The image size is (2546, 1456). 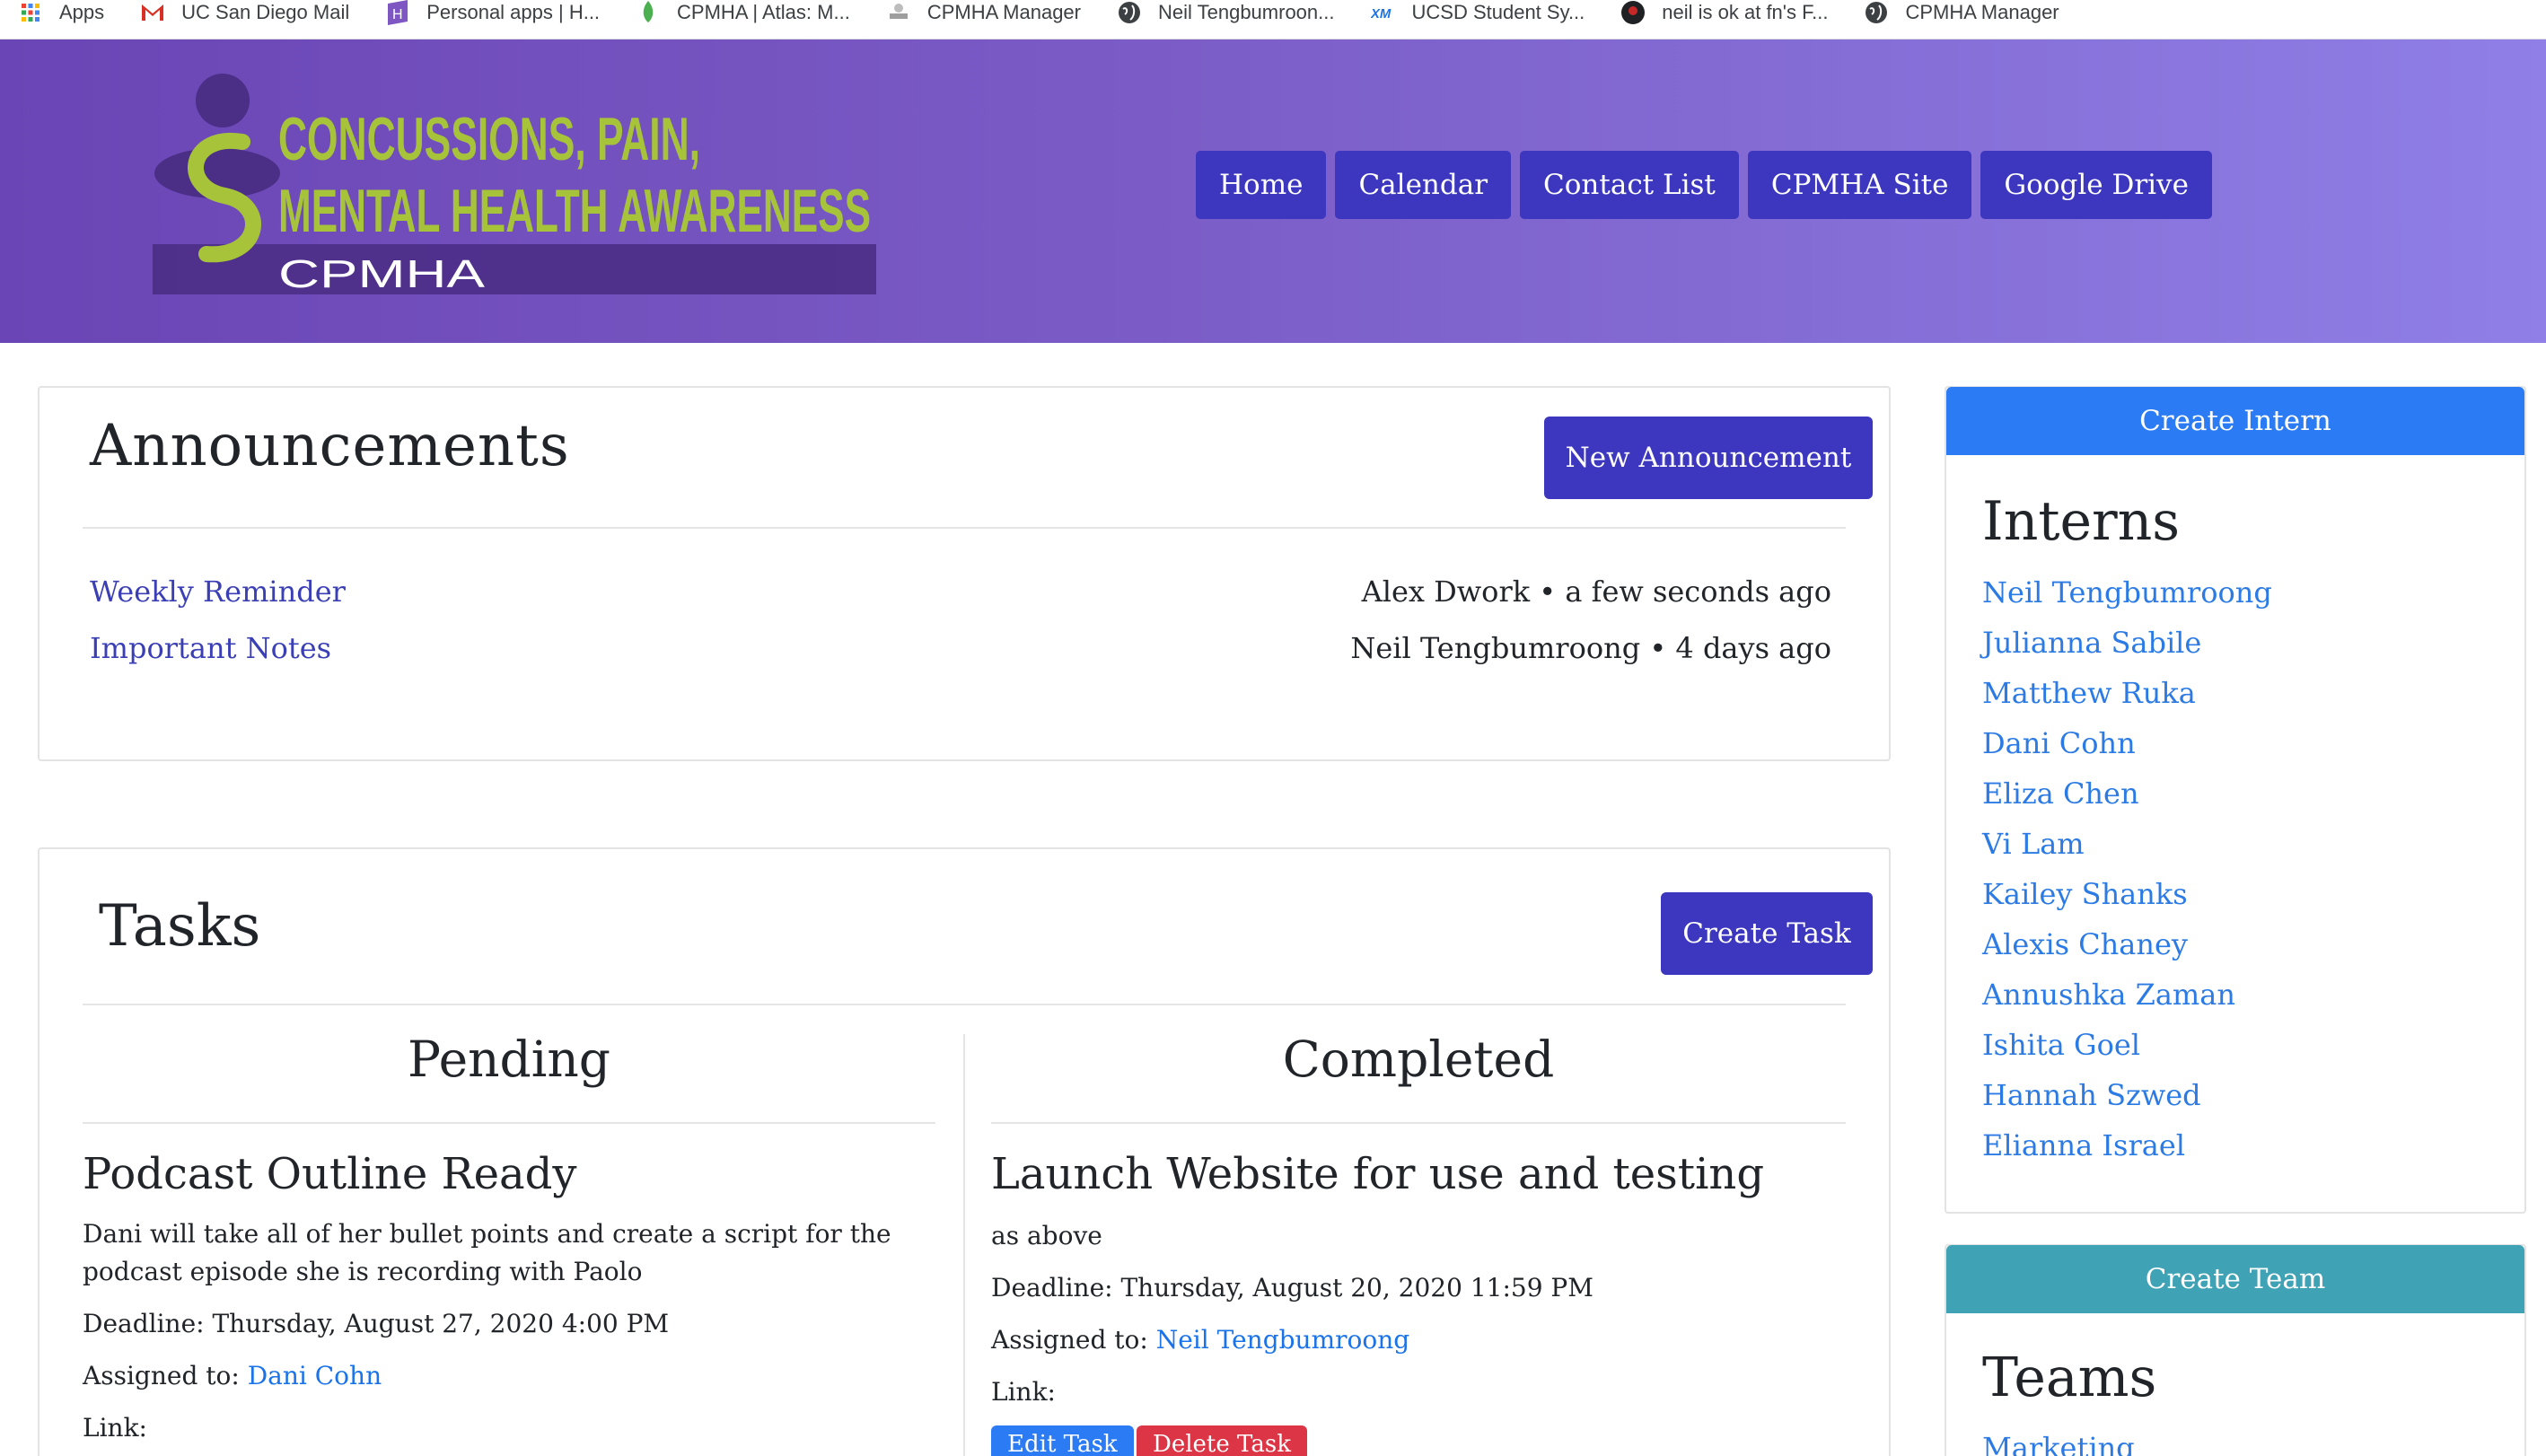 What do you see at coordinates (2127, 1048) in the screenshot?
I see `intern-link: Ishita Goel` at bounding box center [2127, 1048].